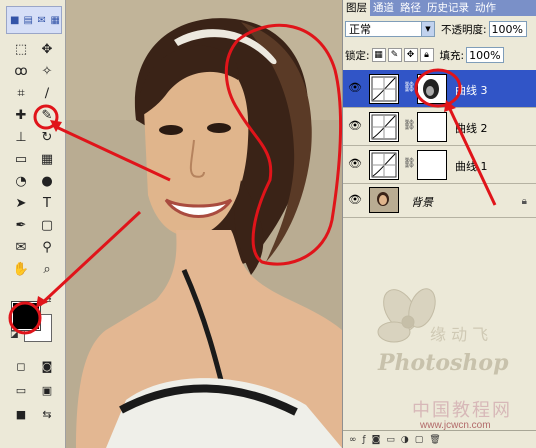 The image size is (536, 448). What do you see at coordinates (390, 440) in the screenshot?
I see `new-set-icon: ▭` at bounding box center [390, 440].